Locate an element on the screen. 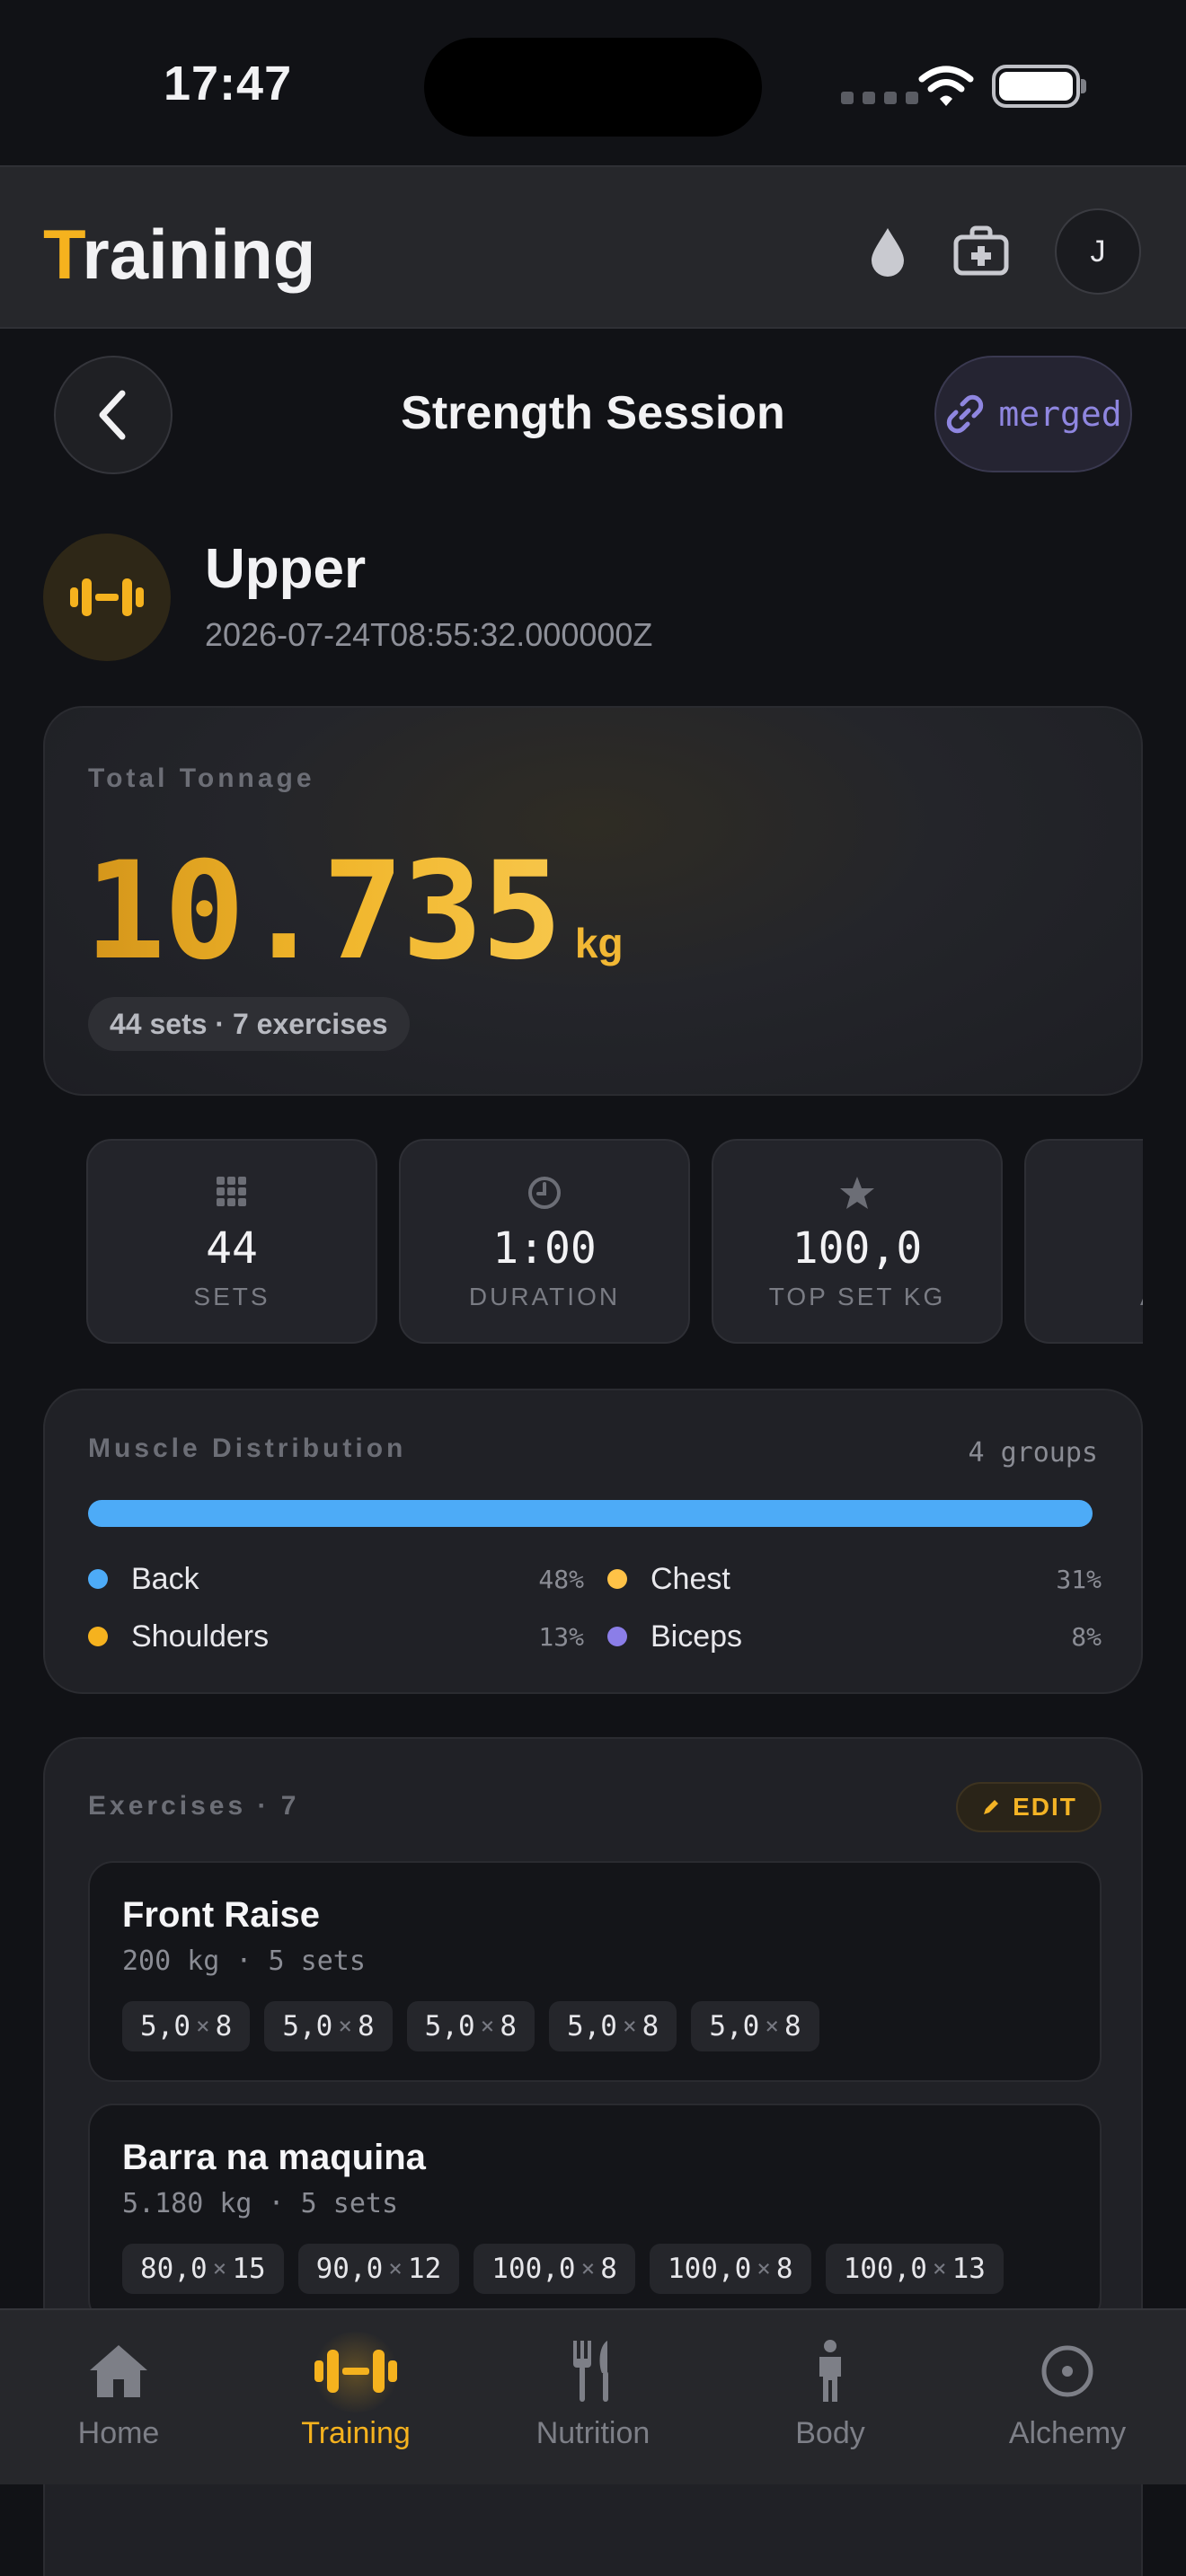 The image size is (1186, 2576). workout-type-icon is located at coordinates (107, 597).